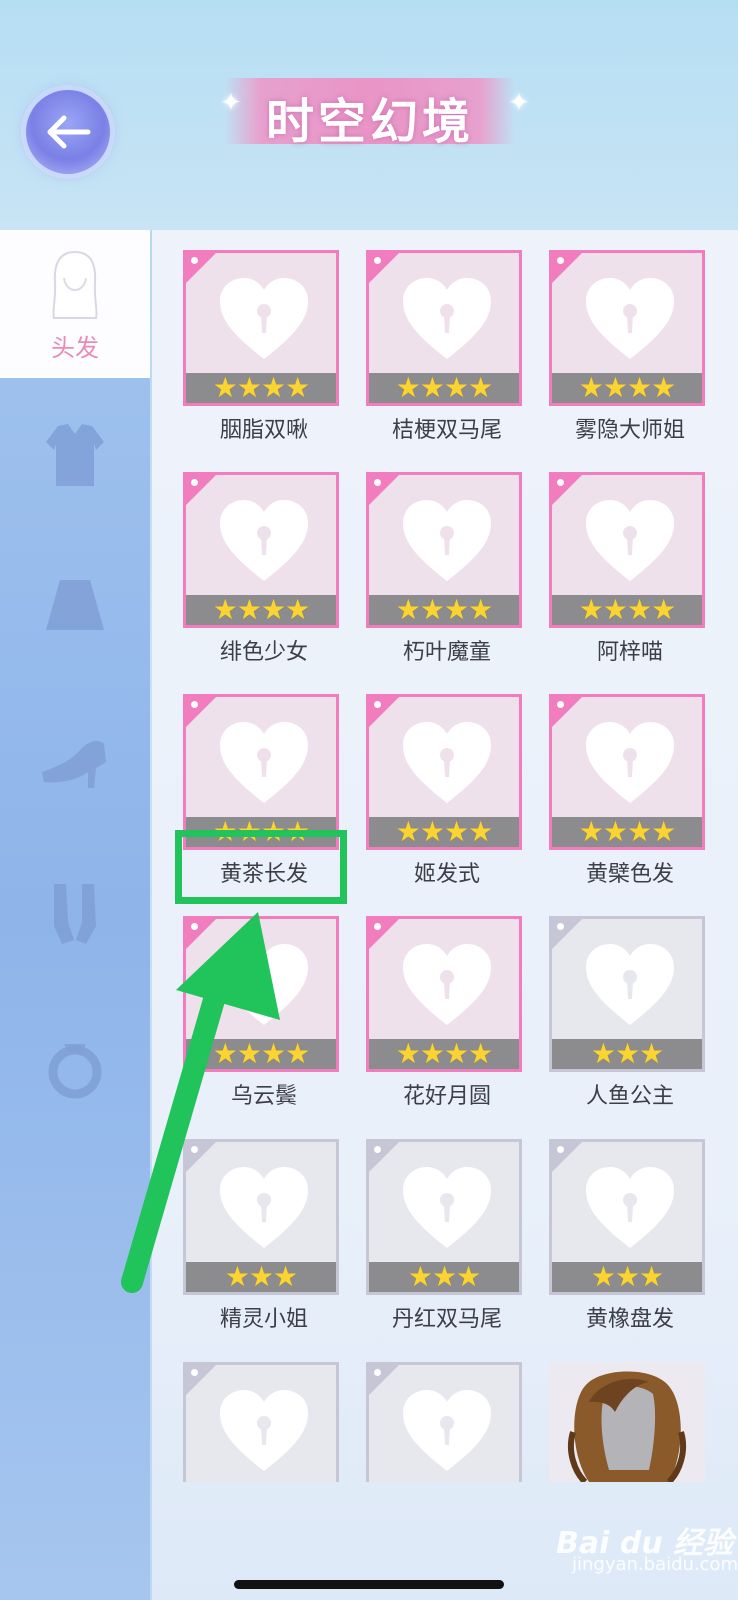  I want to click on item-name: 黄橡盘发, so click(629, 1319).